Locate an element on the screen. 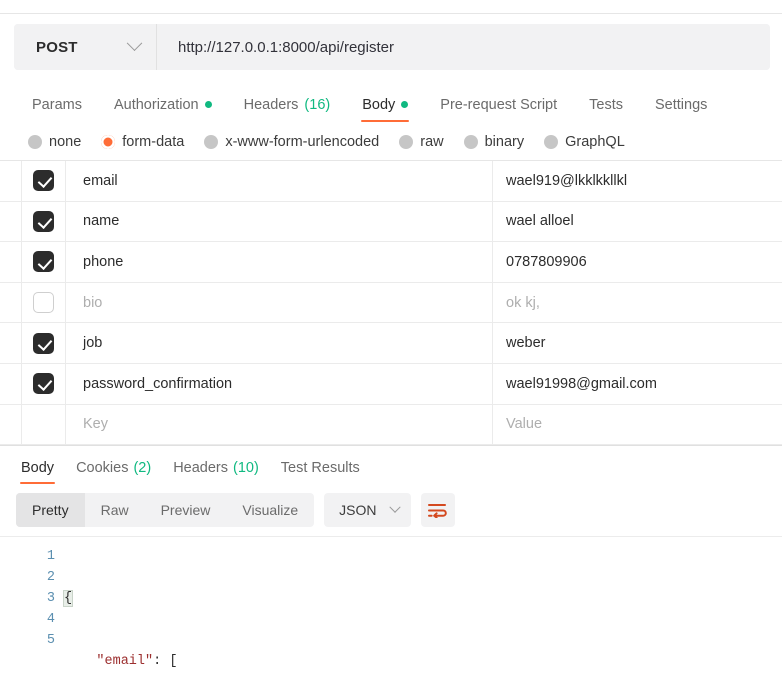 The image size is (782, 687). row-value-input: ok kj, is located at coordinates (637, 303).